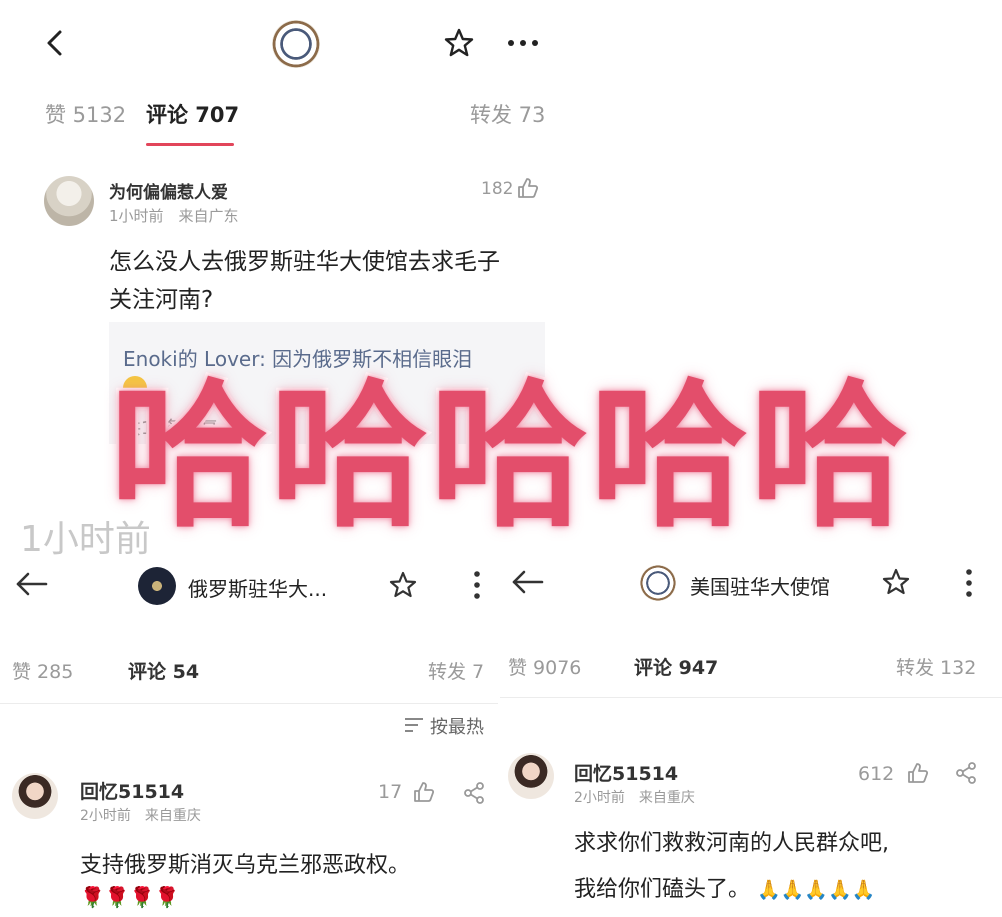 The image size is (1002, 917). Describe the element at coordinates (876, 774) in the screenshot. I see `comment-like-count: 612` at that location.